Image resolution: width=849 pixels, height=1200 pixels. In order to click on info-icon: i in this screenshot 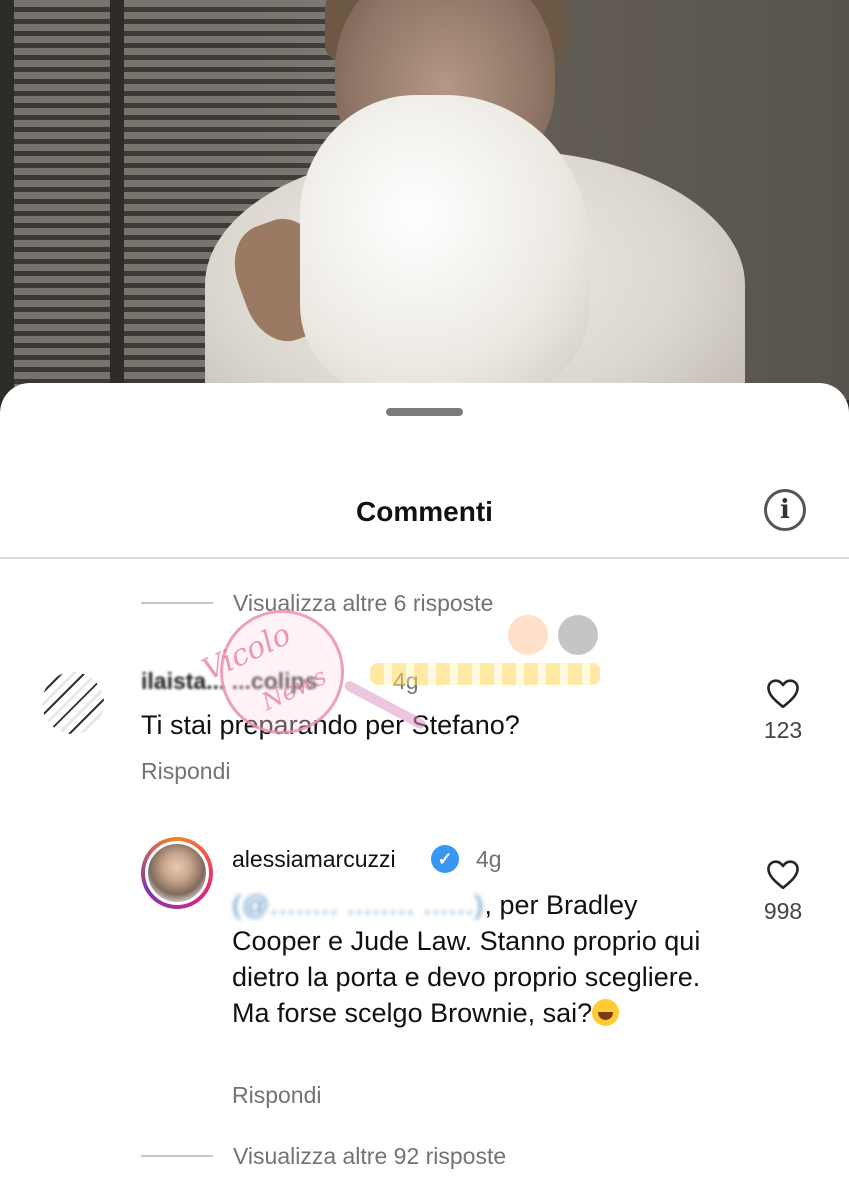, I will do `click(785, 510)`.